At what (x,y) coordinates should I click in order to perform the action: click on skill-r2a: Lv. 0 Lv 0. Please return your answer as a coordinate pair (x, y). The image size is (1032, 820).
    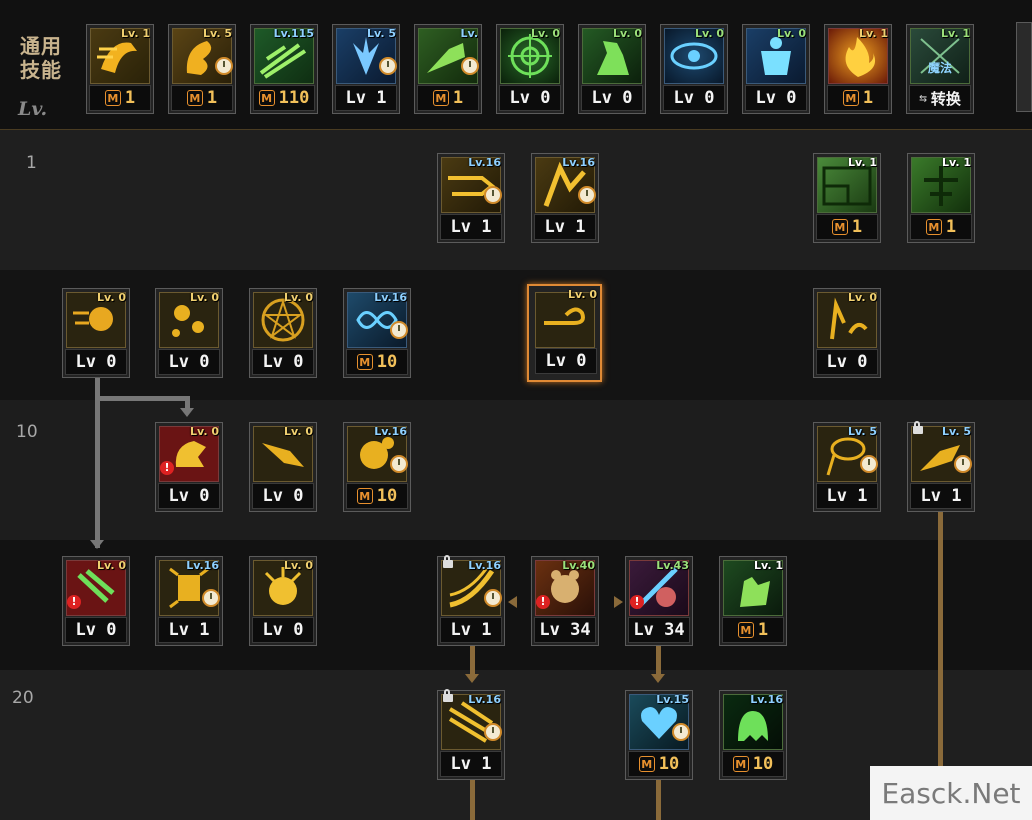
    Looking at the image, I should click on (96, 333).